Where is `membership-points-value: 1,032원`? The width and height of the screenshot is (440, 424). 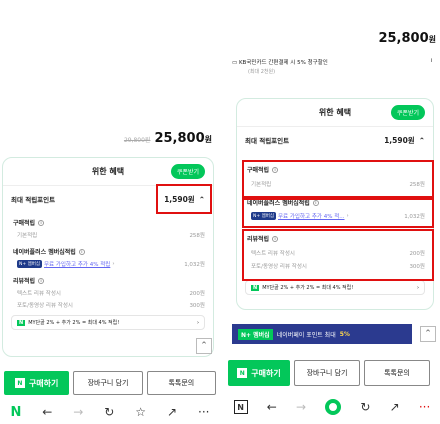 membership-points-value: 1,032원 is located at coordinates (194, 265).